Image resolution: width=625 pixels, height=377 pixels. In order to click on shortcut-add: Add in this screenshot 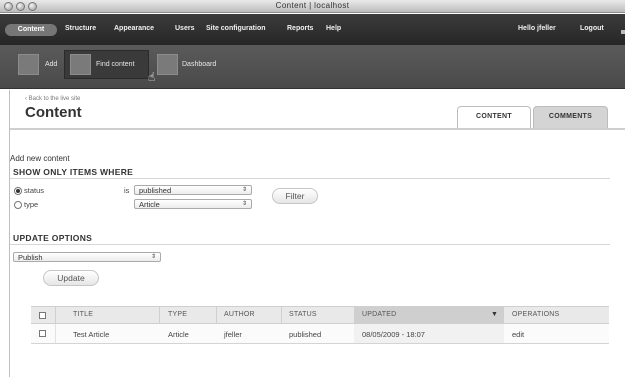, I will do `click(51, 64)`.